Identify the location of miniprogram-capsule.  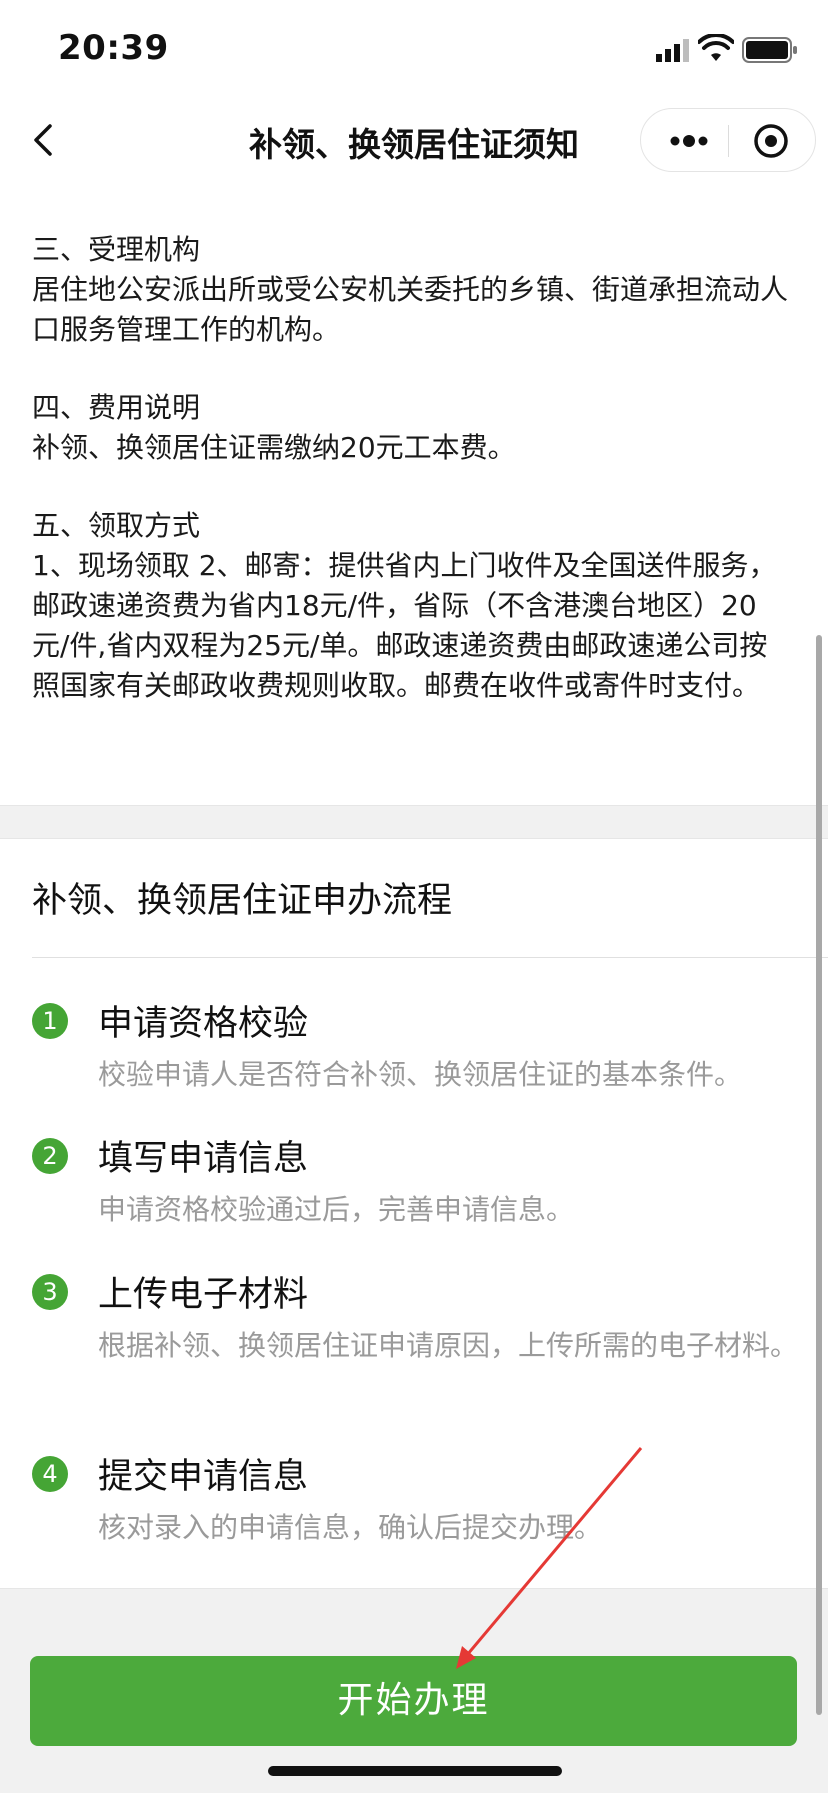
(728, 140).